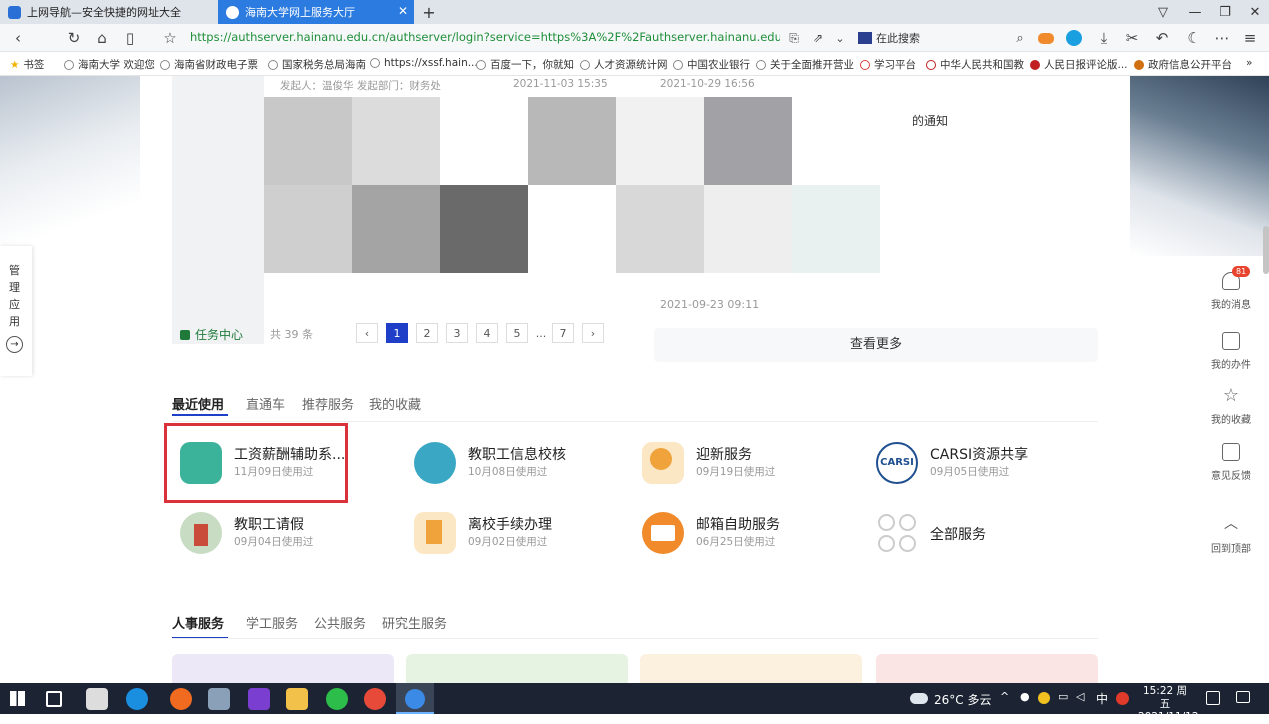  I want to click on reader-icon: ▯, so click(130, 38).